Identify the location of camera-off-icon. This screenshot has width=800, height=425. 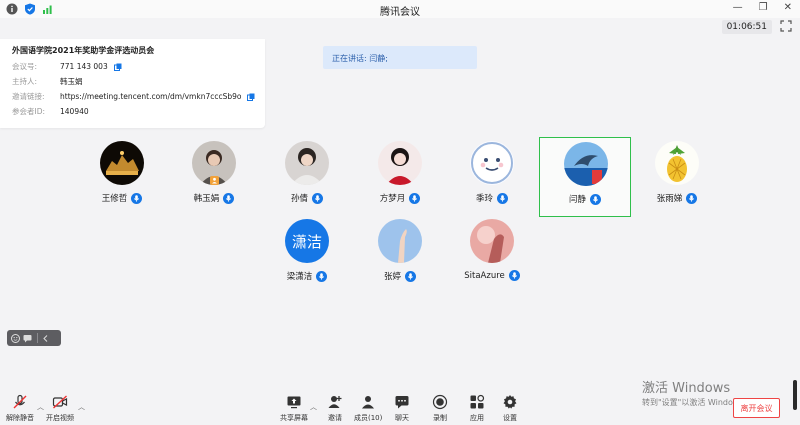
(60, 402).